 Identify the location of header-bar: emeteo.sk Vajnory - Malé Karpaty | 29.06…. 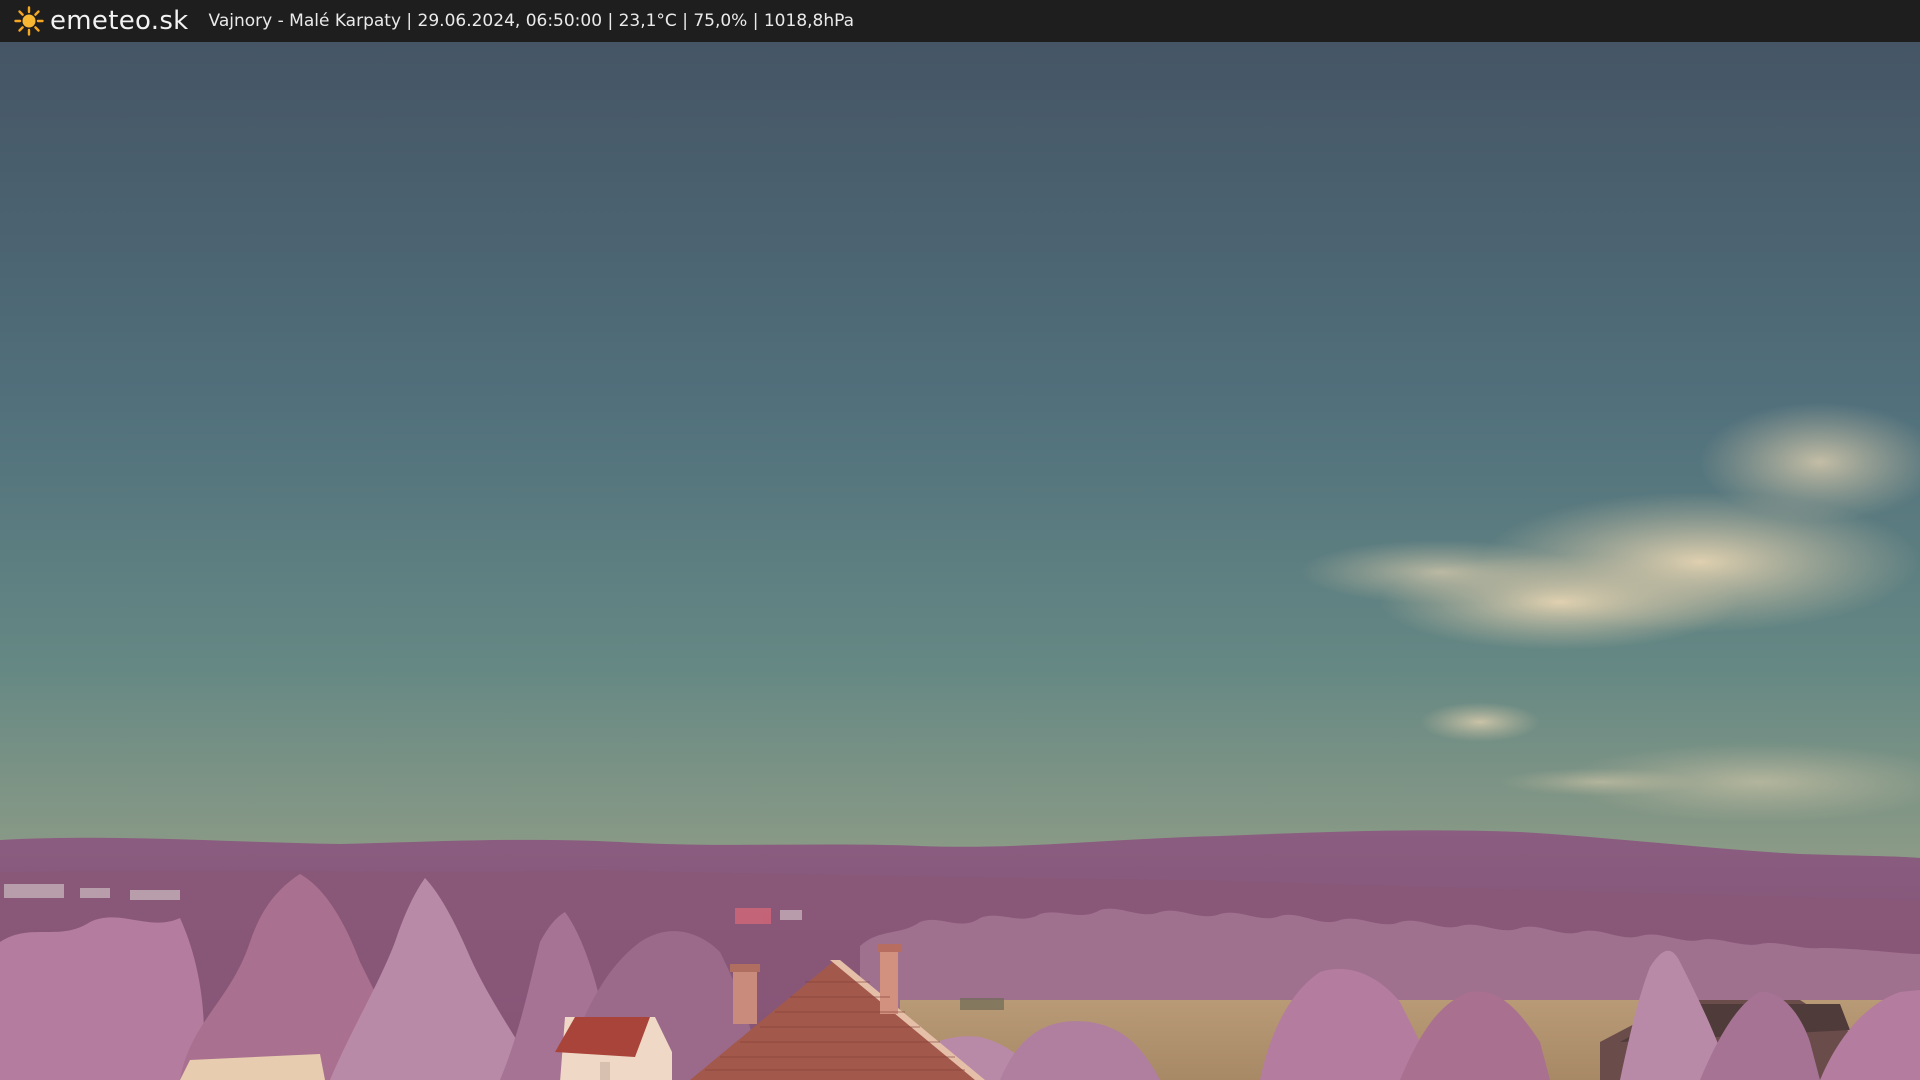
(960, 21).